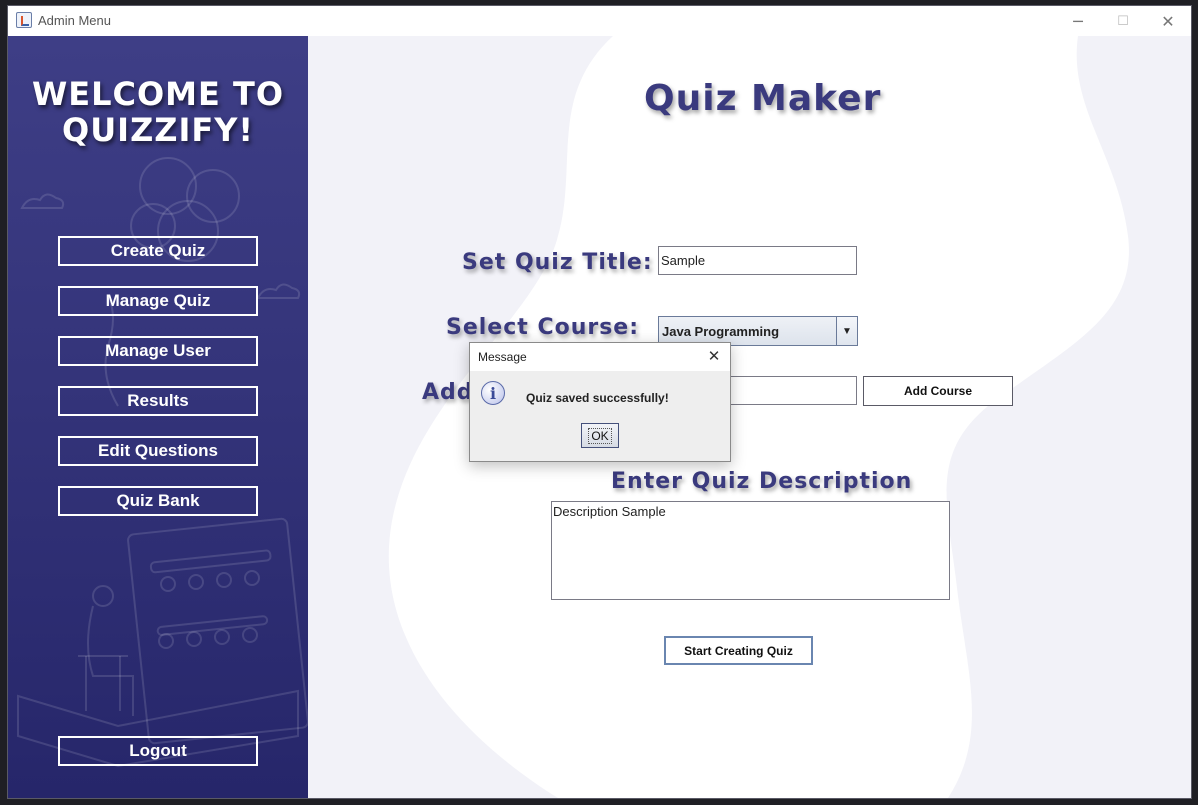 This screenshot has height=805, width=1198. Describe the element at coordinates (493, 393) in the screenshot. I see `info-icon: i` at that location.